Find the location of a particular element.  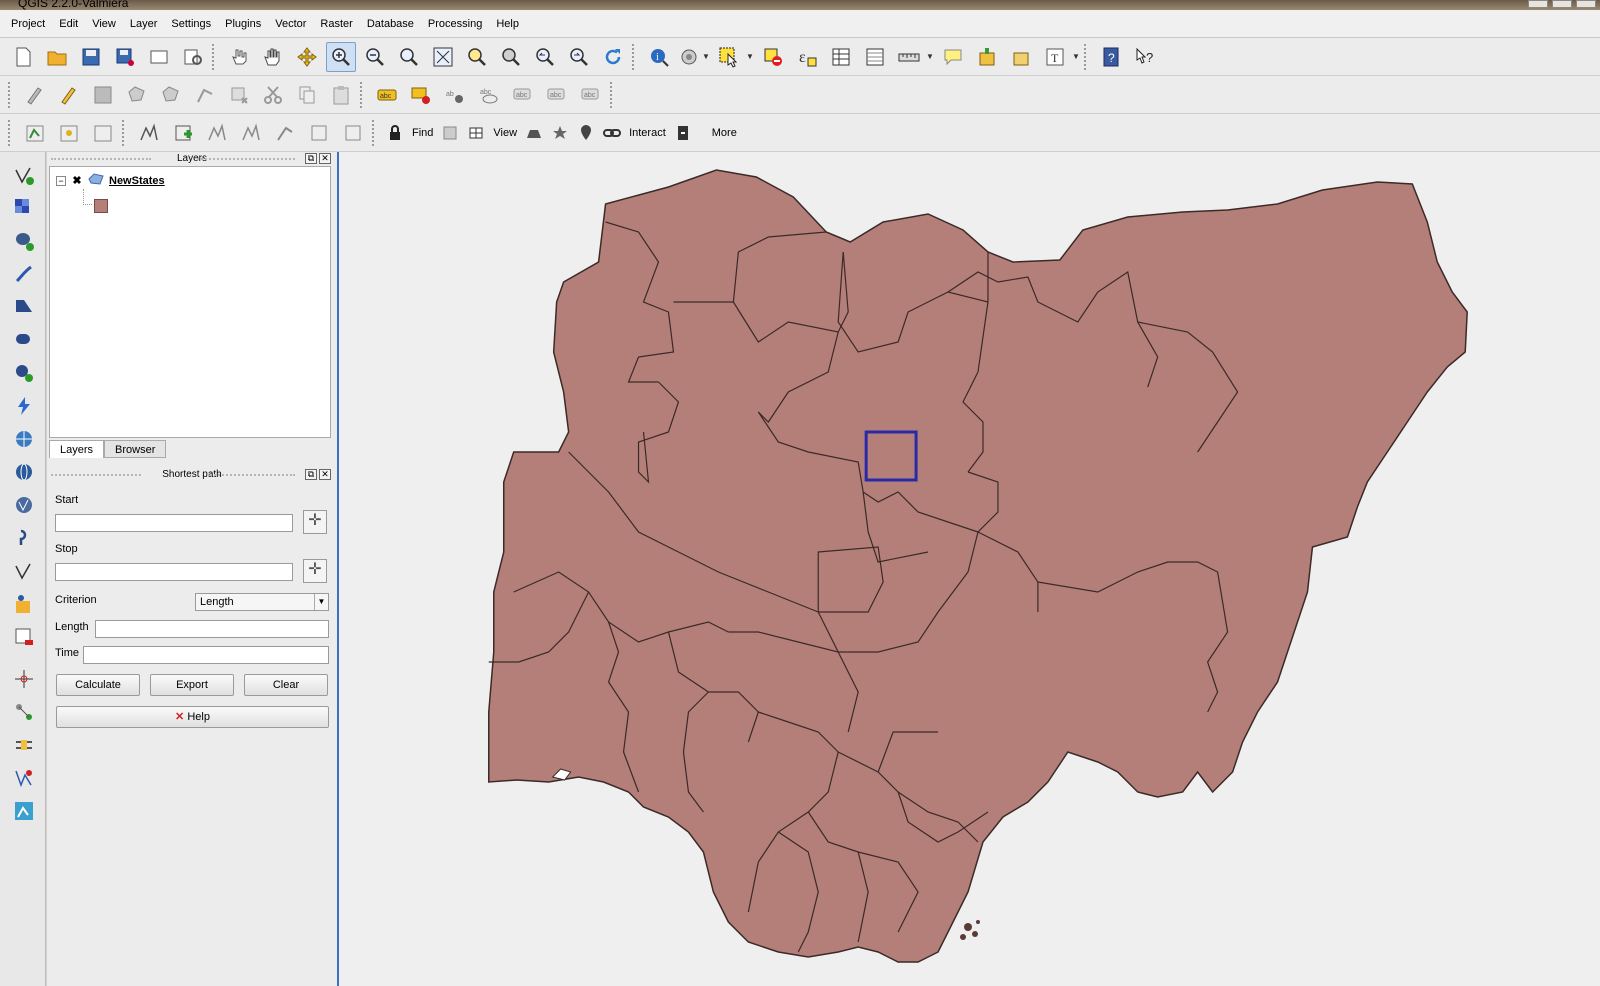

link-icon is located at coordinates (612, 133).